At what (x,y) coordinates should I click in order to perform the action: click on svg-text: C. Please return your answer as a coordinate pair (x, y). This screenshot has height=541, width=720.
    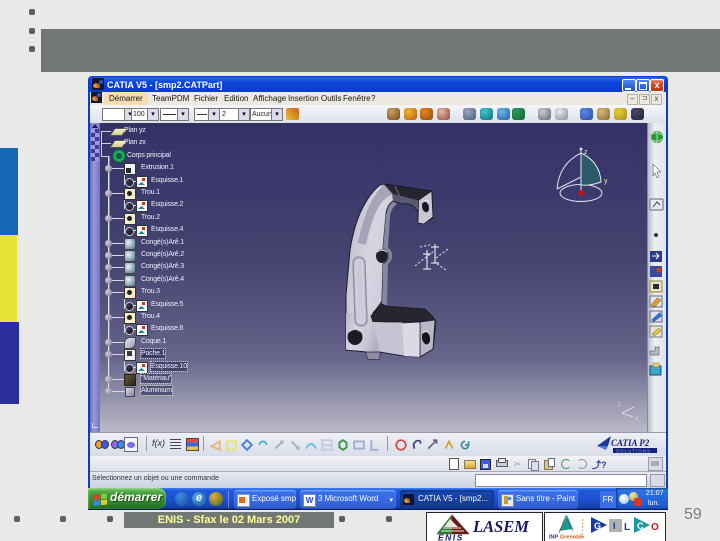
    Looking at the image, I should click on (640, 526).